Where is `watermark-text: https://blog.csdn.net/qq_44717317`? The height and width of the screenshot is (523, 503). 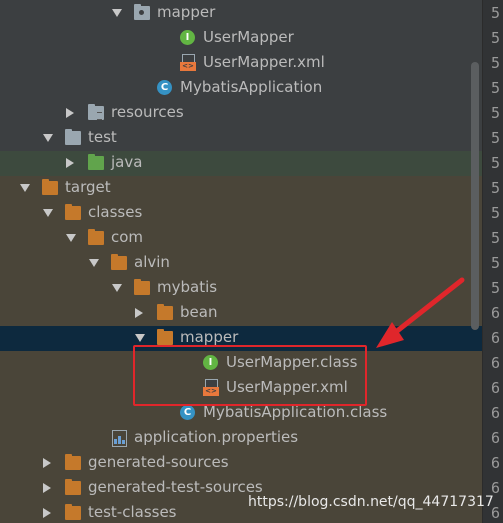 watermark-text: https://blog.csdn.net/qq_44717317 is located at coordinates (371, 502).